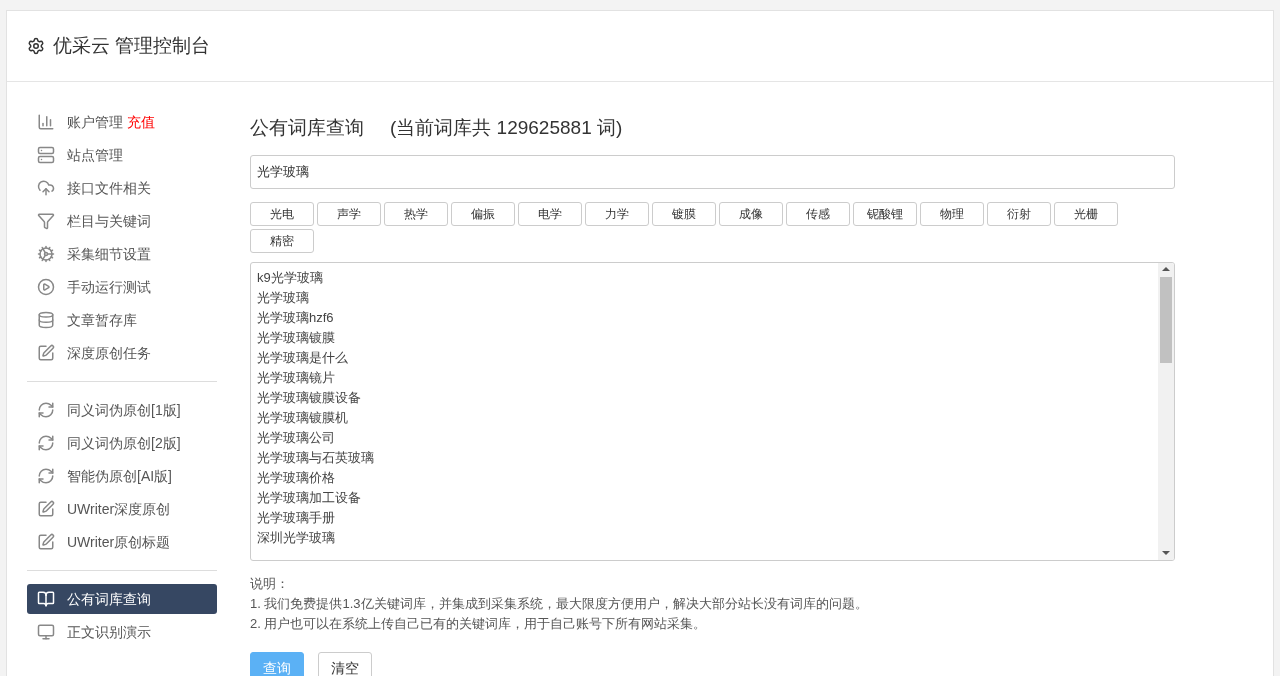 This screenshot has height=676, width=1280. What do you see at coordinates (559, 603) in the screenshot?
I see `note-text: 1. 我们免费提供1.3亿关键词库，并集成到采集系统，最大限度方便用户，解决大部分站长没有词库的问题。` at bounding box center [559, 603].